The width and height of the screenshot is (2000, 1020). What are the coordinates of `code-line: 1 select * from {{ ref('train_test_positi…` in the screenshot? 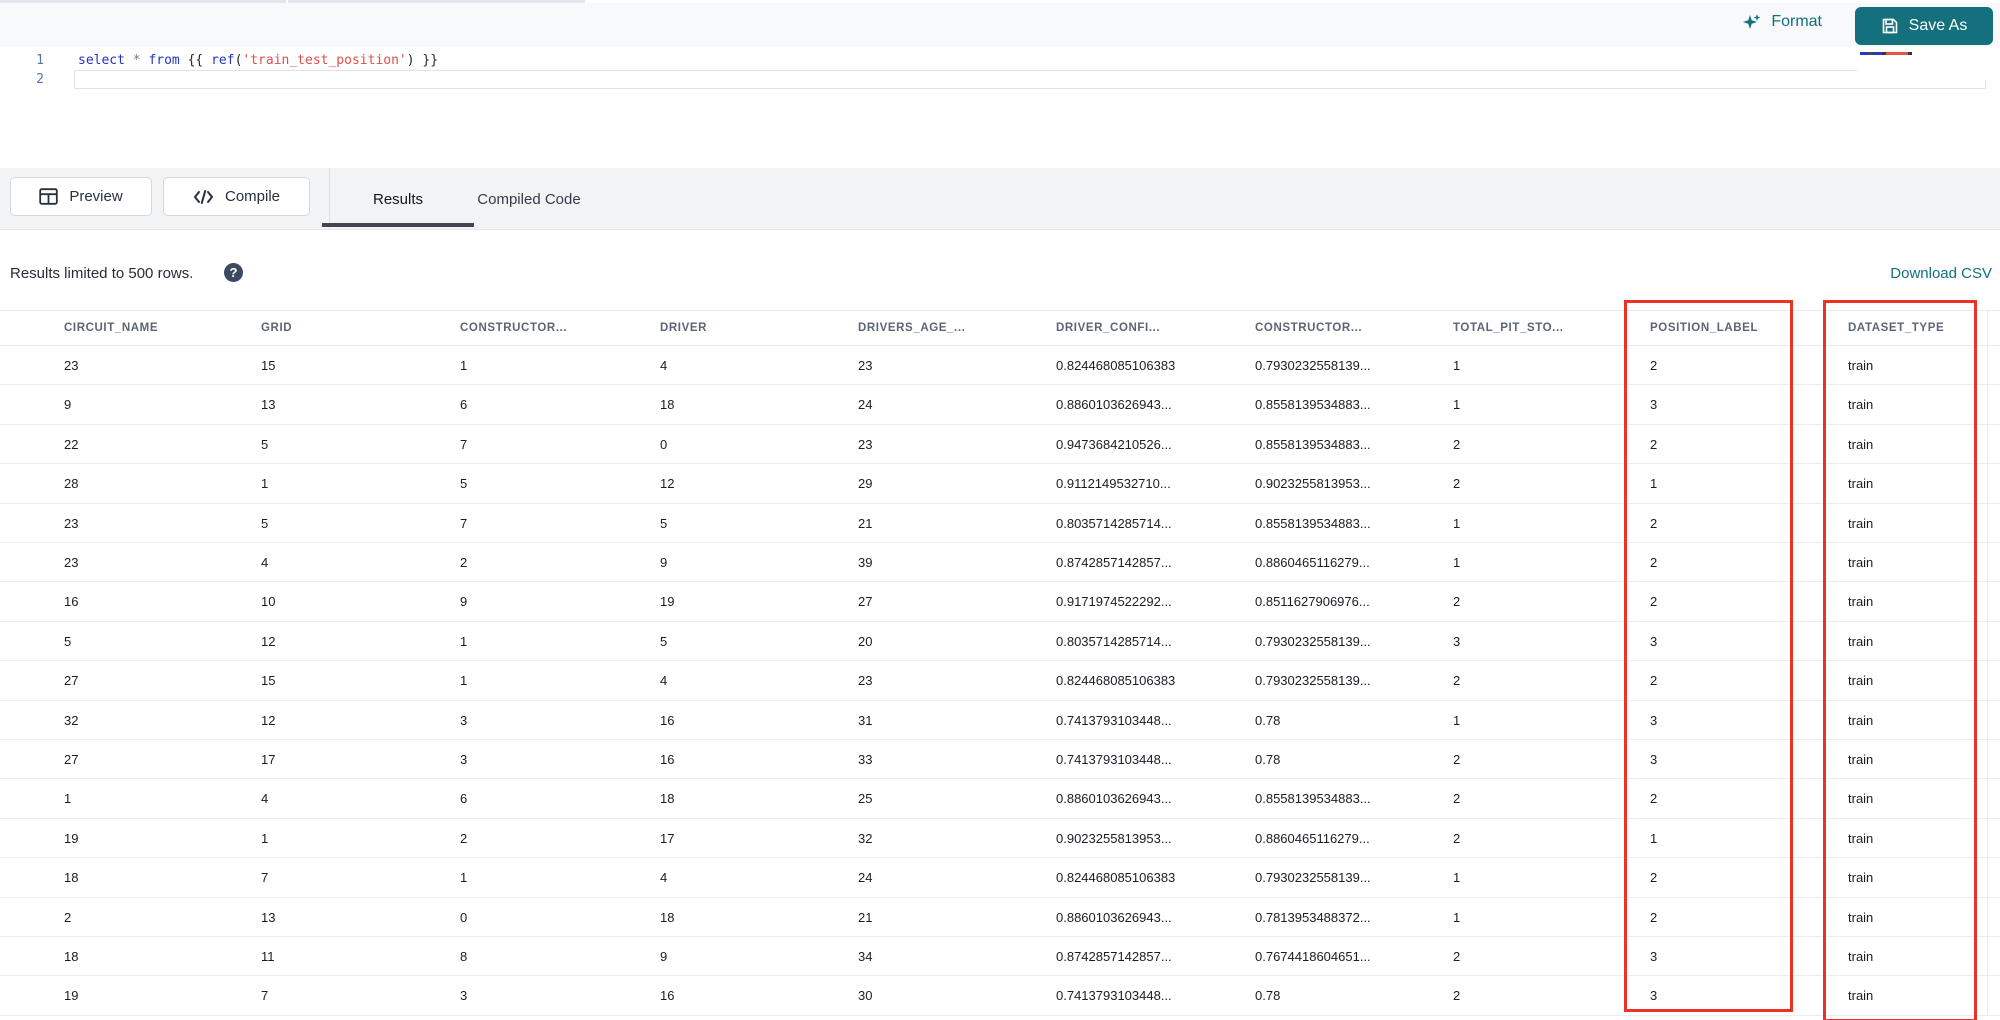 It's located at (1000, 60).